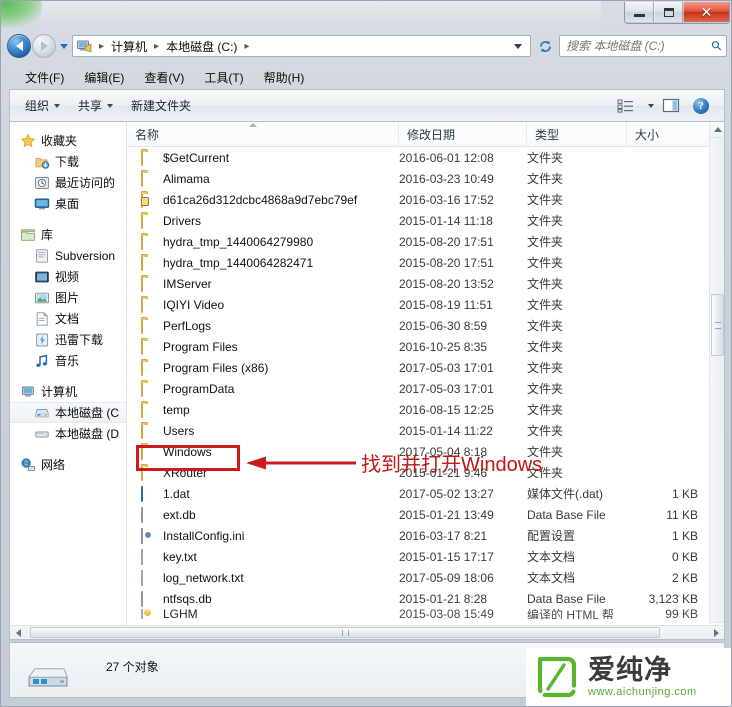  Describe the element at coordinates (565, 494) in the screenshot. I see `file-type-cell: 媒体文件(.dat)` at that location.